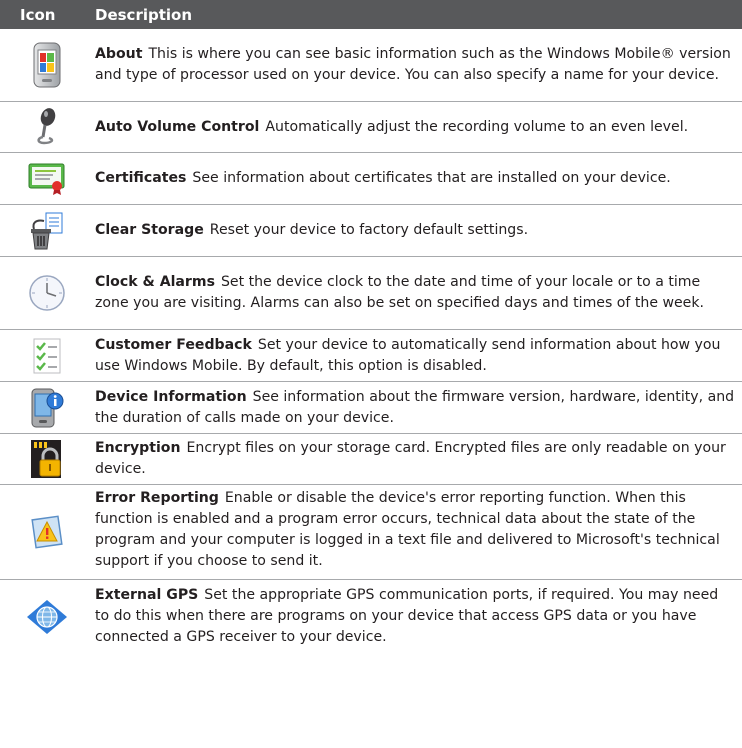  I want to click on row-name: Clock & Alarms, so click(155, 282).